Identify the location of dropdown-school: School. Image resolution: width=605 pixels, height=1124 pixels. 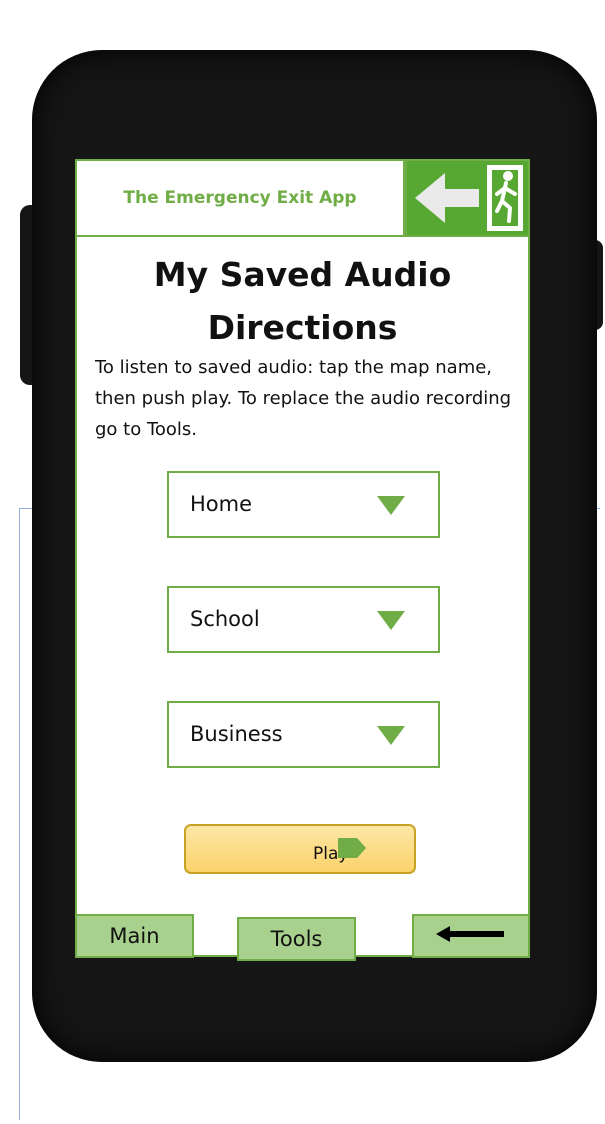
(303, 619).